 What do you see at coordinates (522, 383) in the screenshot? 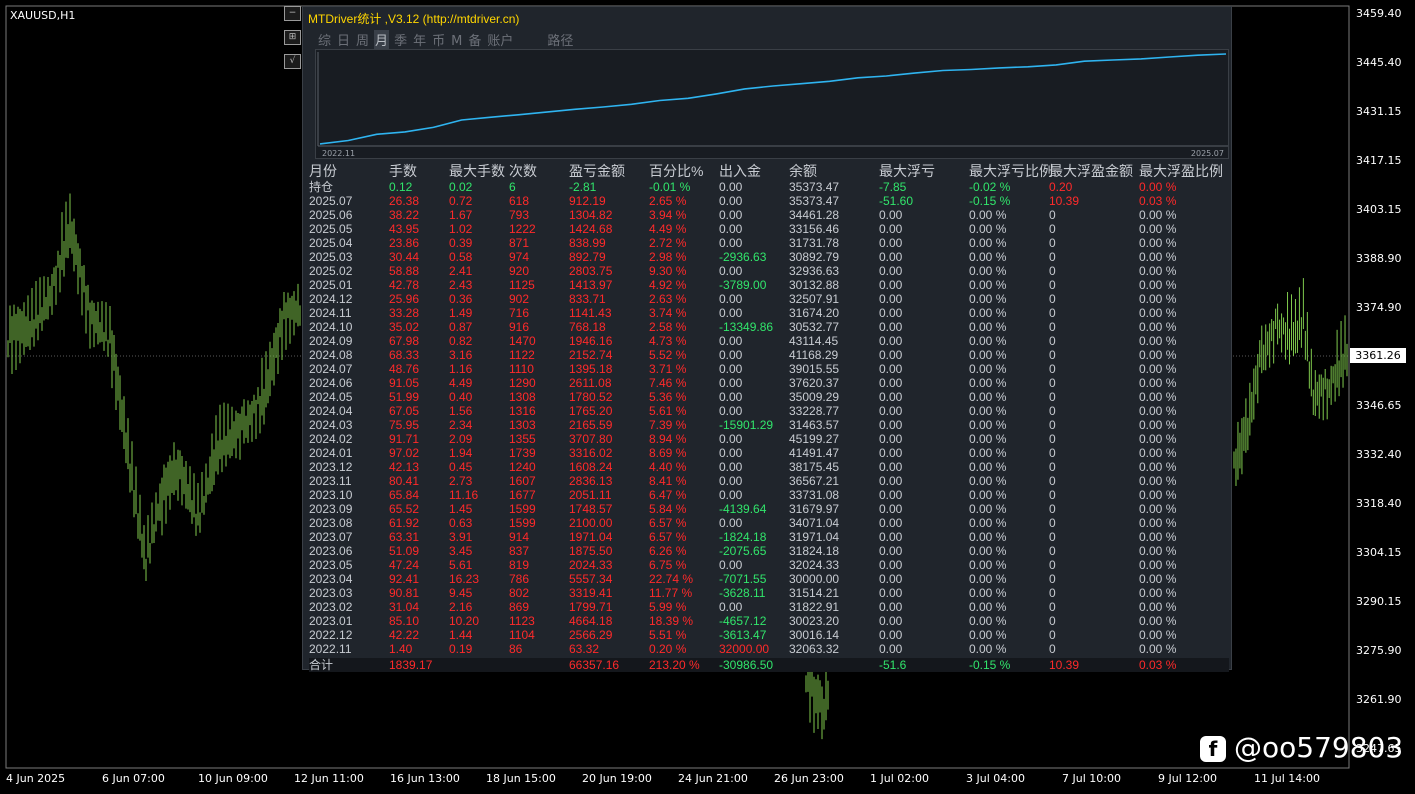
I see `cell: 1290` at bounding box center [522, 383].